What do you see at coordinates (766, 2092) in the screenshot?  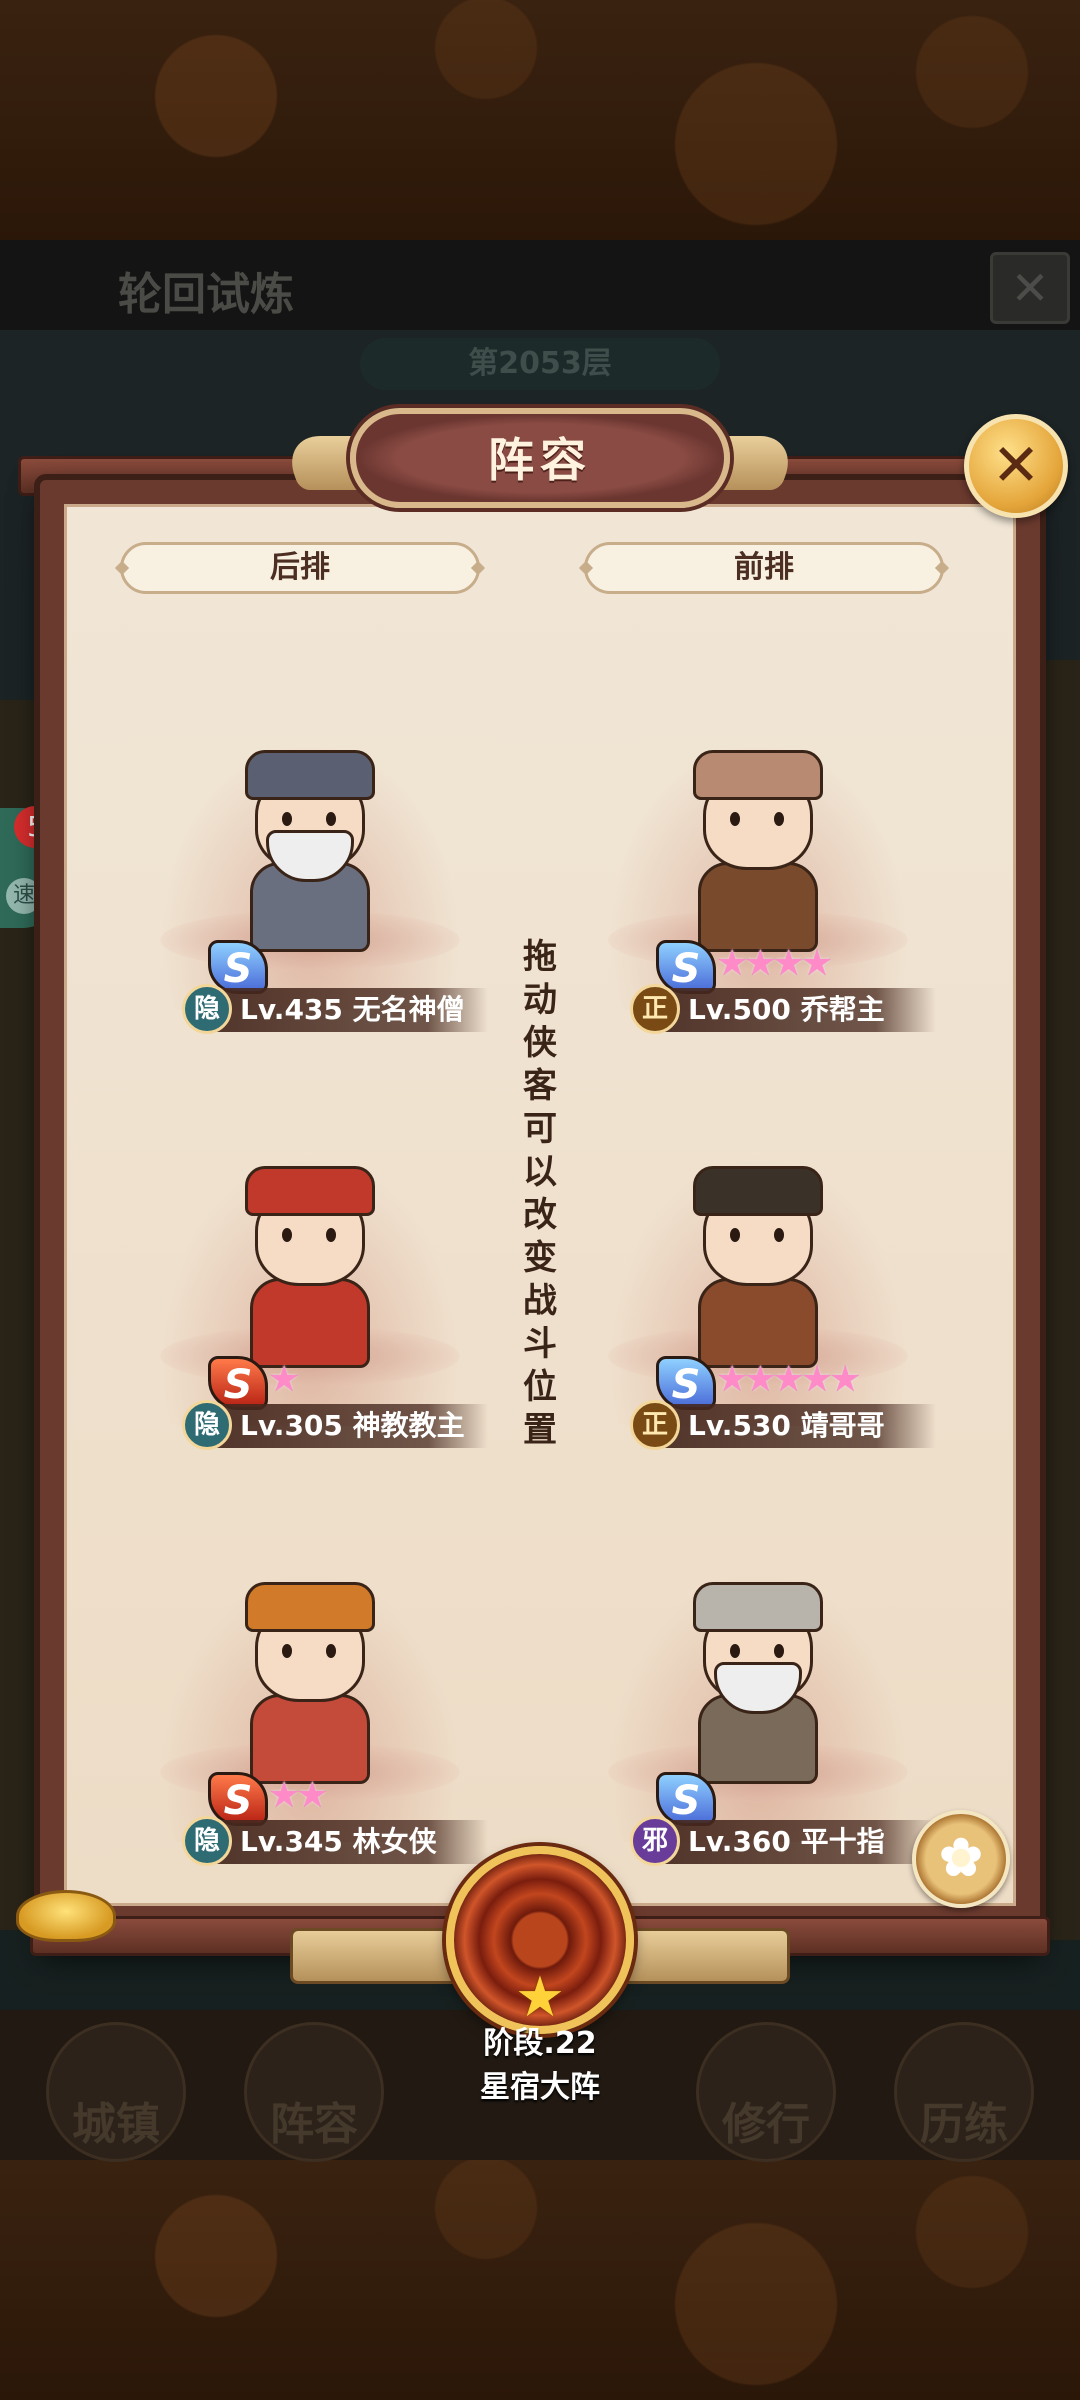 I see `nav-training: 修行` at bounding box center [766, 2092].